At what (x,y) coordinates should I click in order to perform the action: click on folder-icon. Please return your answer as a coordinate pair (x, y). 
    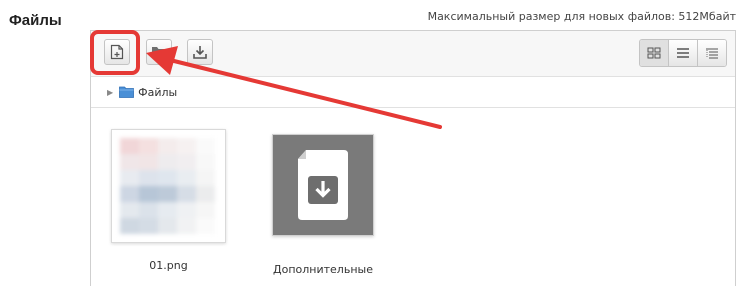
    Looking at the image, I should click on (127, 92).